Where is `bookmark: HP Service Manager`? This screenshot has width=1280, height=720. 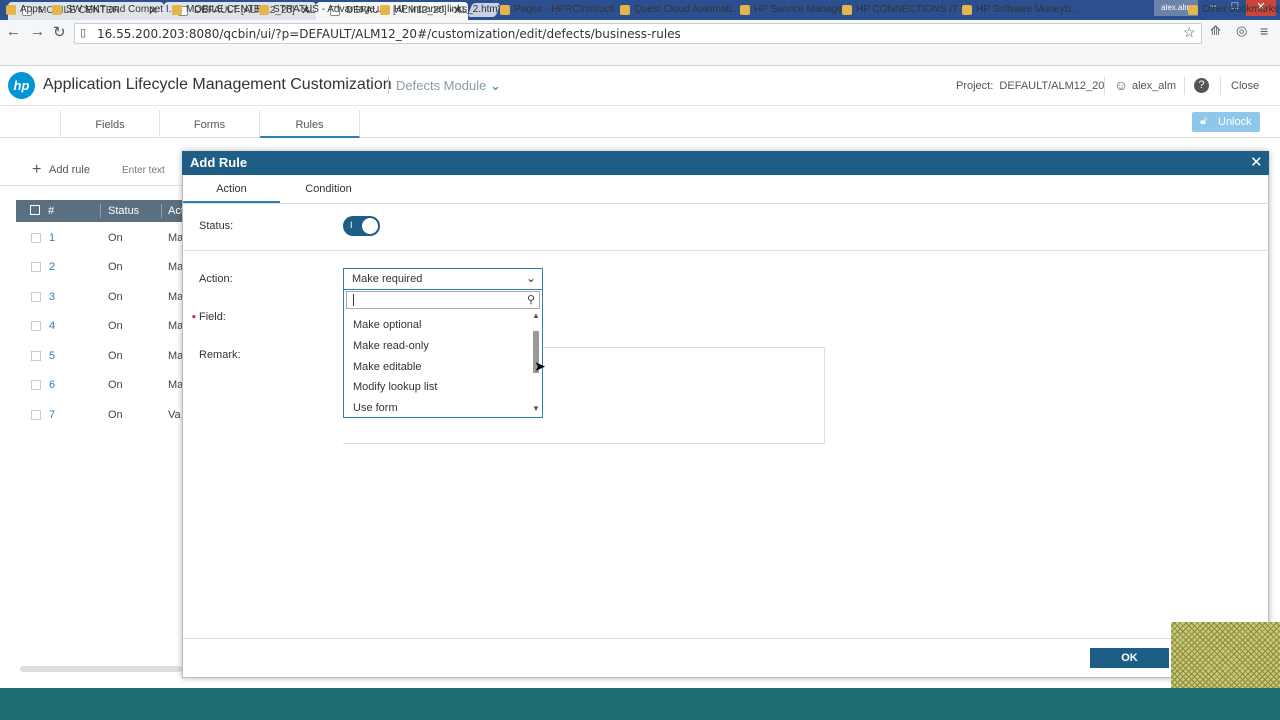 bookmark: HP Service Manager is located at coordinates (793, 9).